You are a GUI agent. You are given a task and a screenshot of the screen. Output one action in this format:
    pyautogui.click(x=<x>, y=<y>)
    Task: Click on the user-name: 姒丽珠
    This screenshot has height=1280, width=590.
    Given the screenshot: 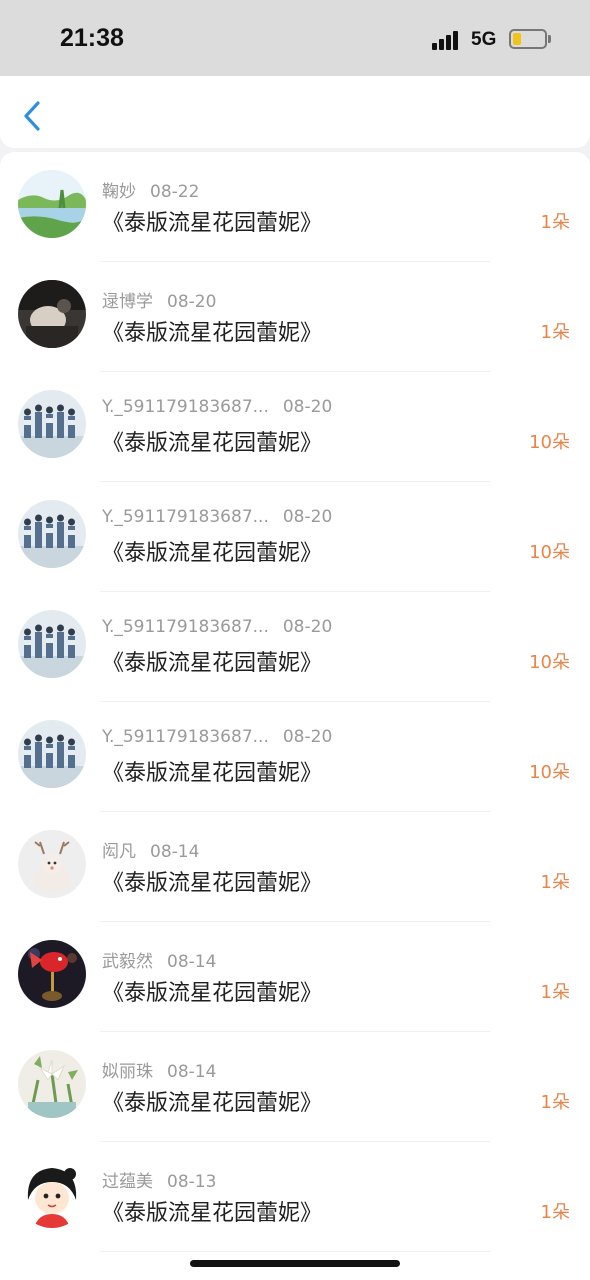 What is the action you would take?
    pyautogui.click(x=127, y=1072)
    